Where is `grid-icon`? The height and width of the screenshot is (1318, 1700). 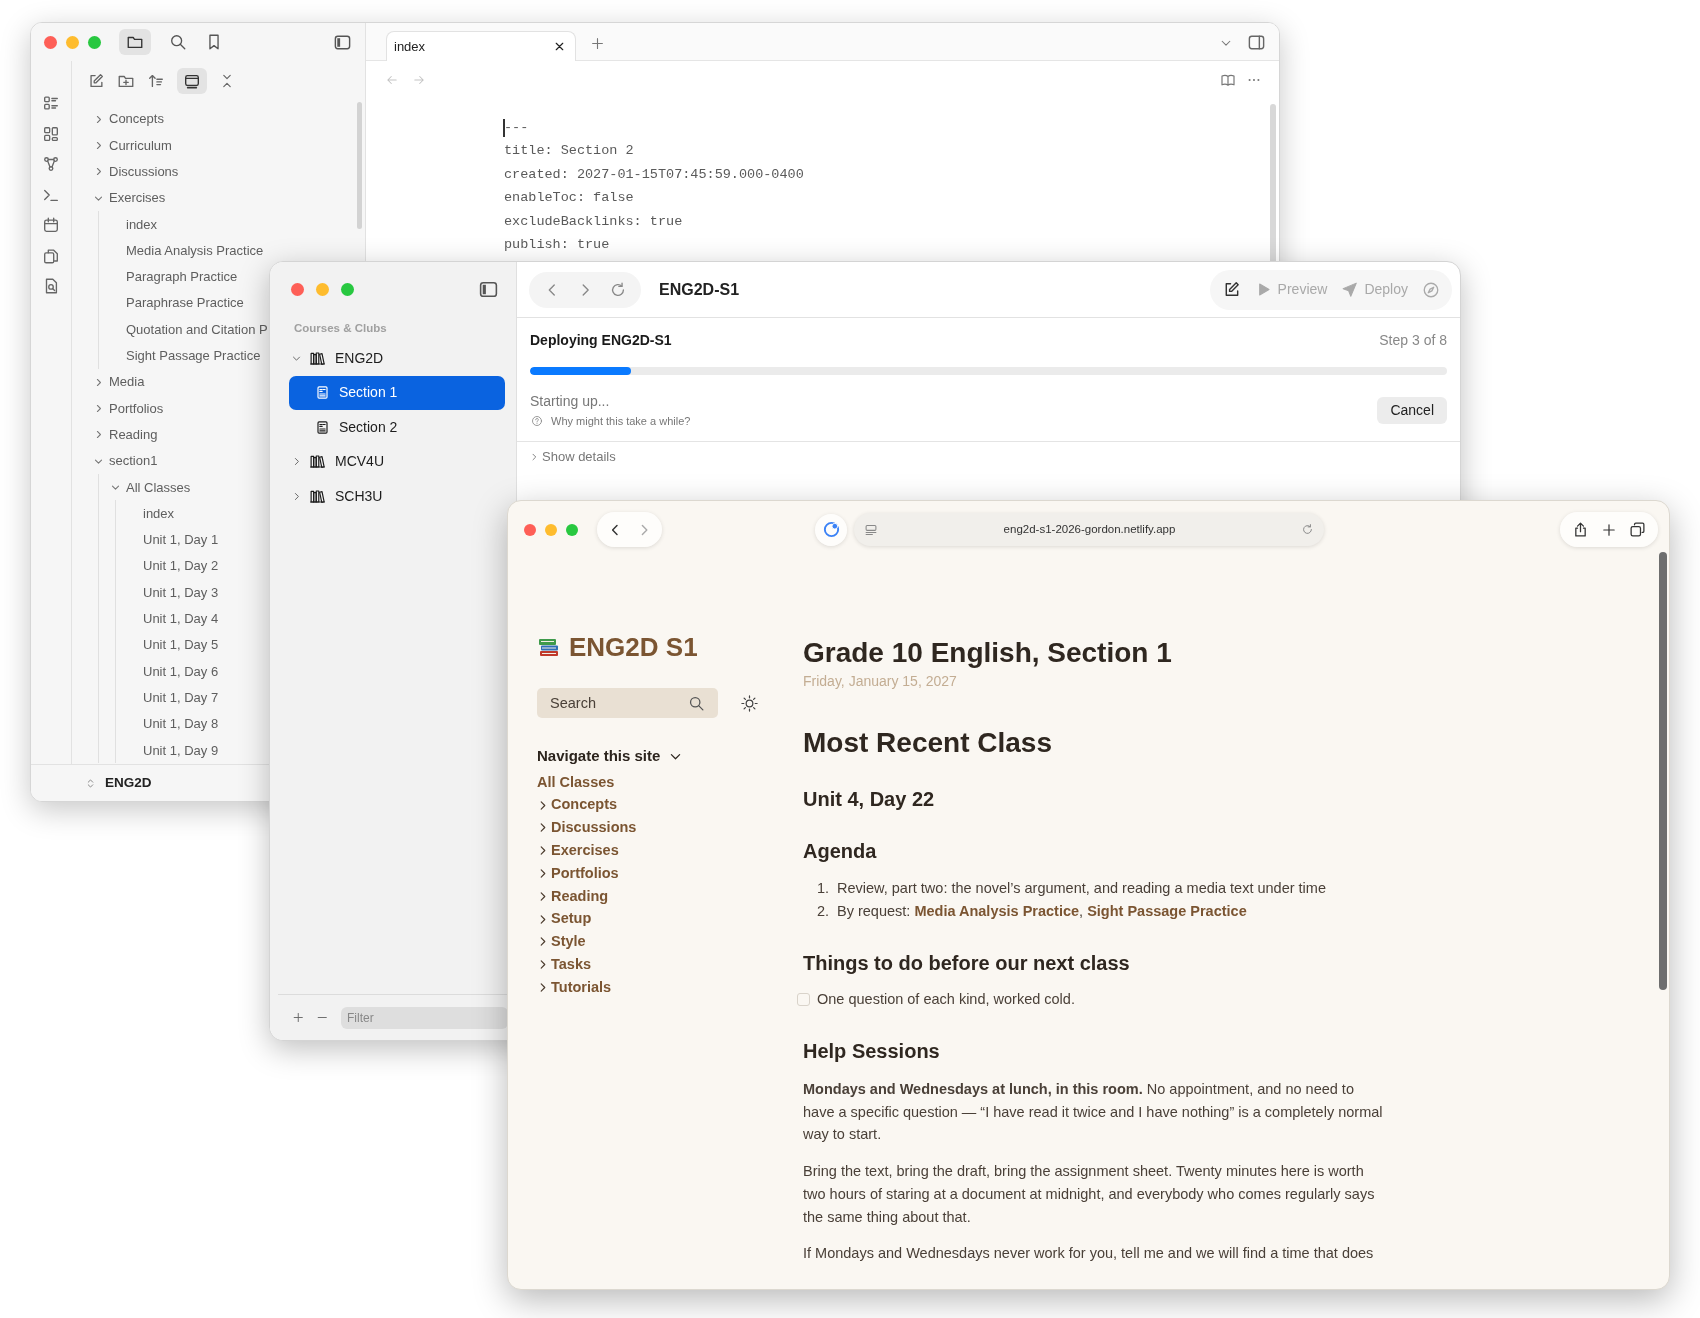
grid-icon is located at coordinates (51, 133).